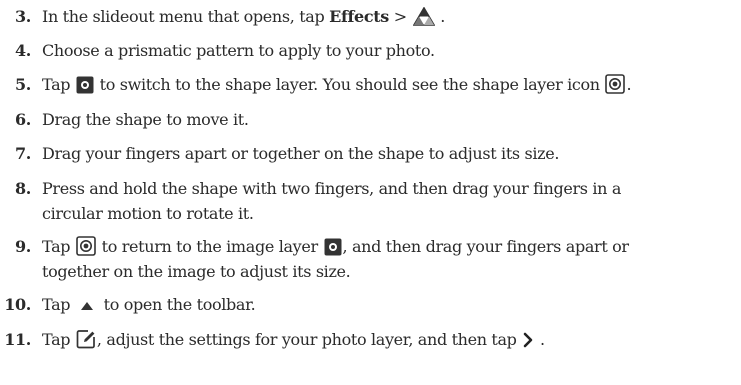  What do you see at coordinates (87, 306) in the screenshot?
I see `up-triangle-icon` at bounding box center [87, 306].